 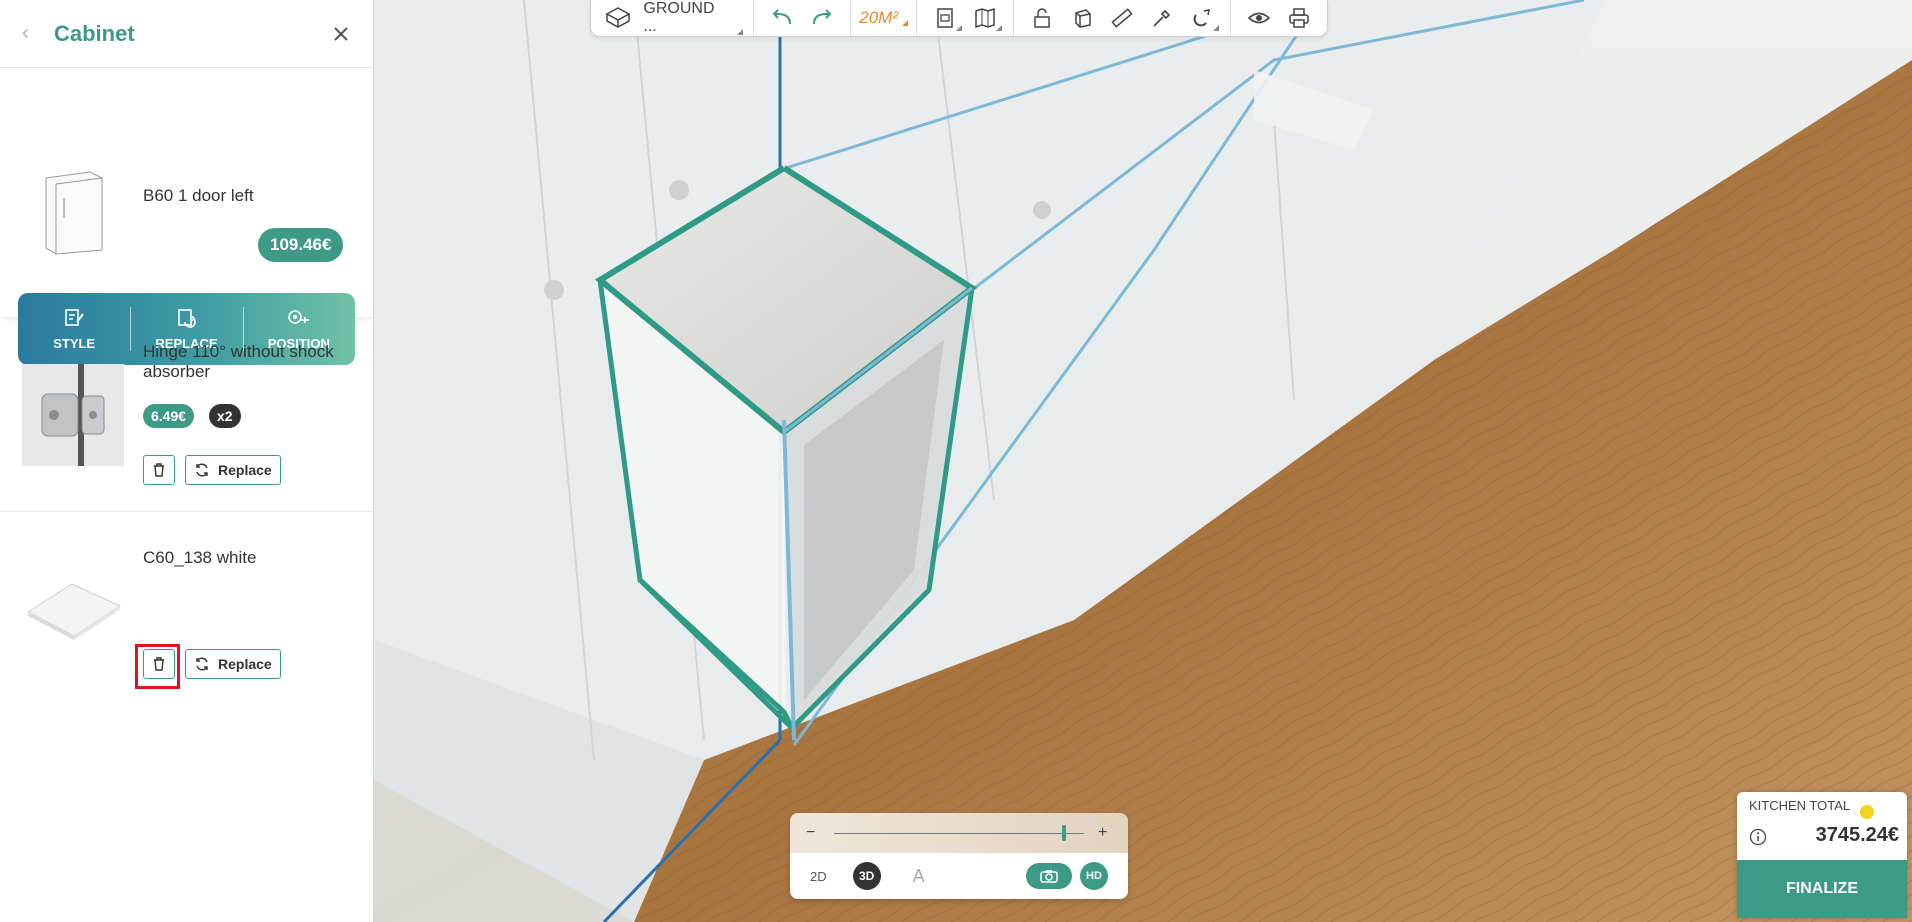 What do you see at coordinates (169, 416) in the screenshot?
I see `item-price: 6.49€` at bounding box center [169, 416].